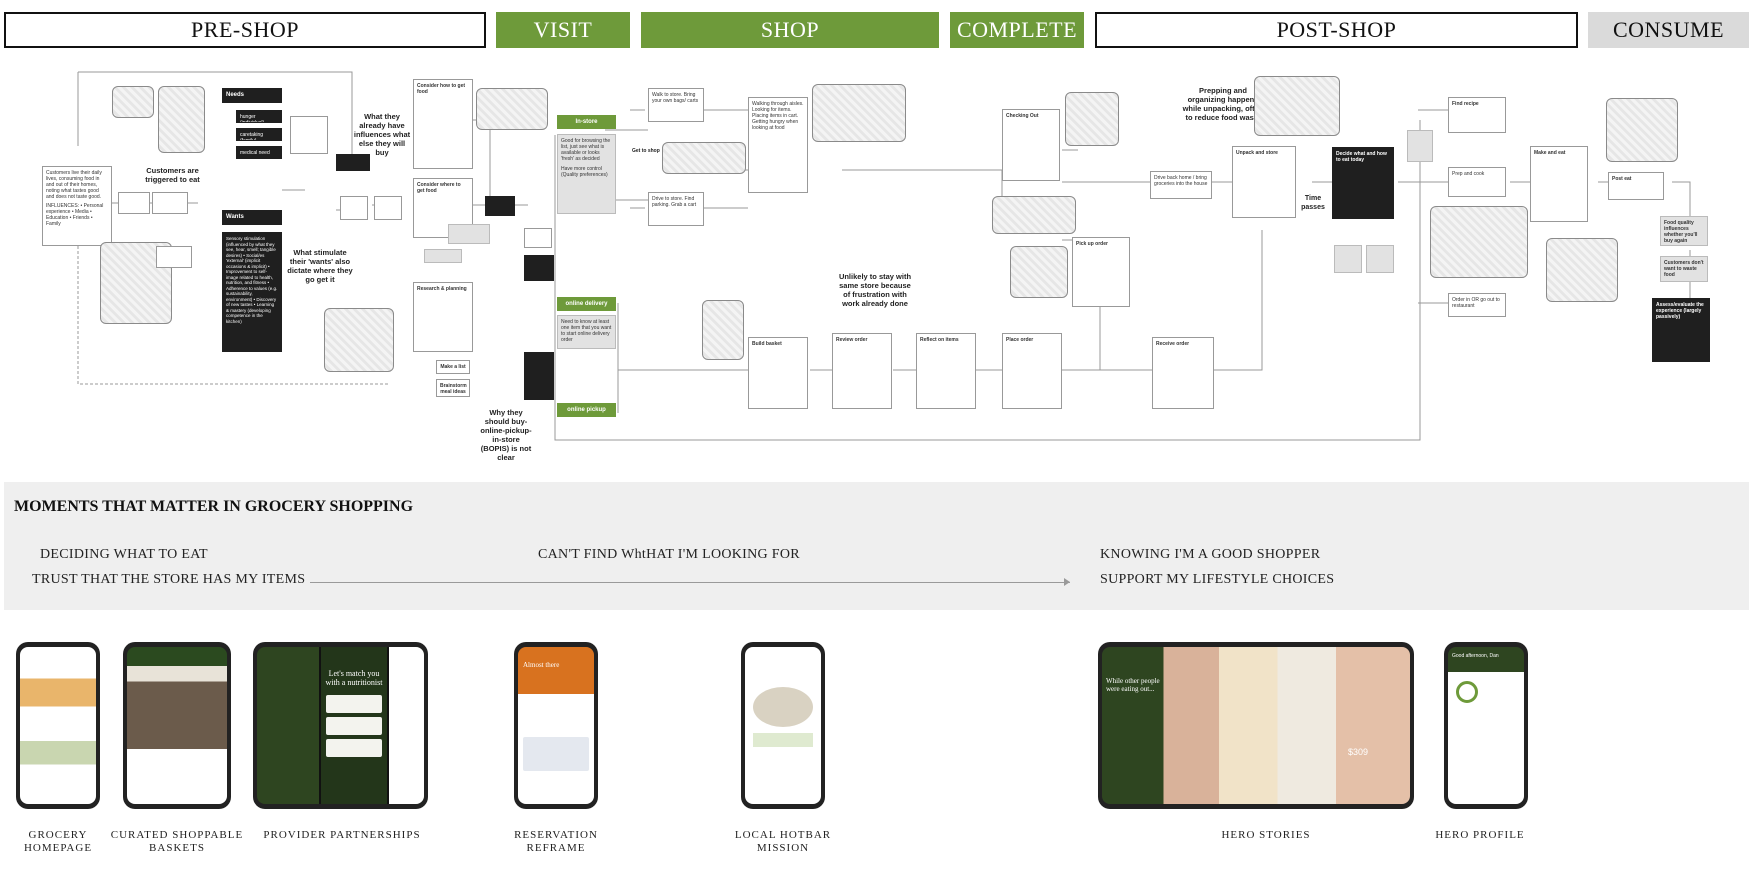  What do you see at coordinates (1636, 186) in the screenshot?
I see `box-post-eat: Post eat` at bounding box center [1636, 186].